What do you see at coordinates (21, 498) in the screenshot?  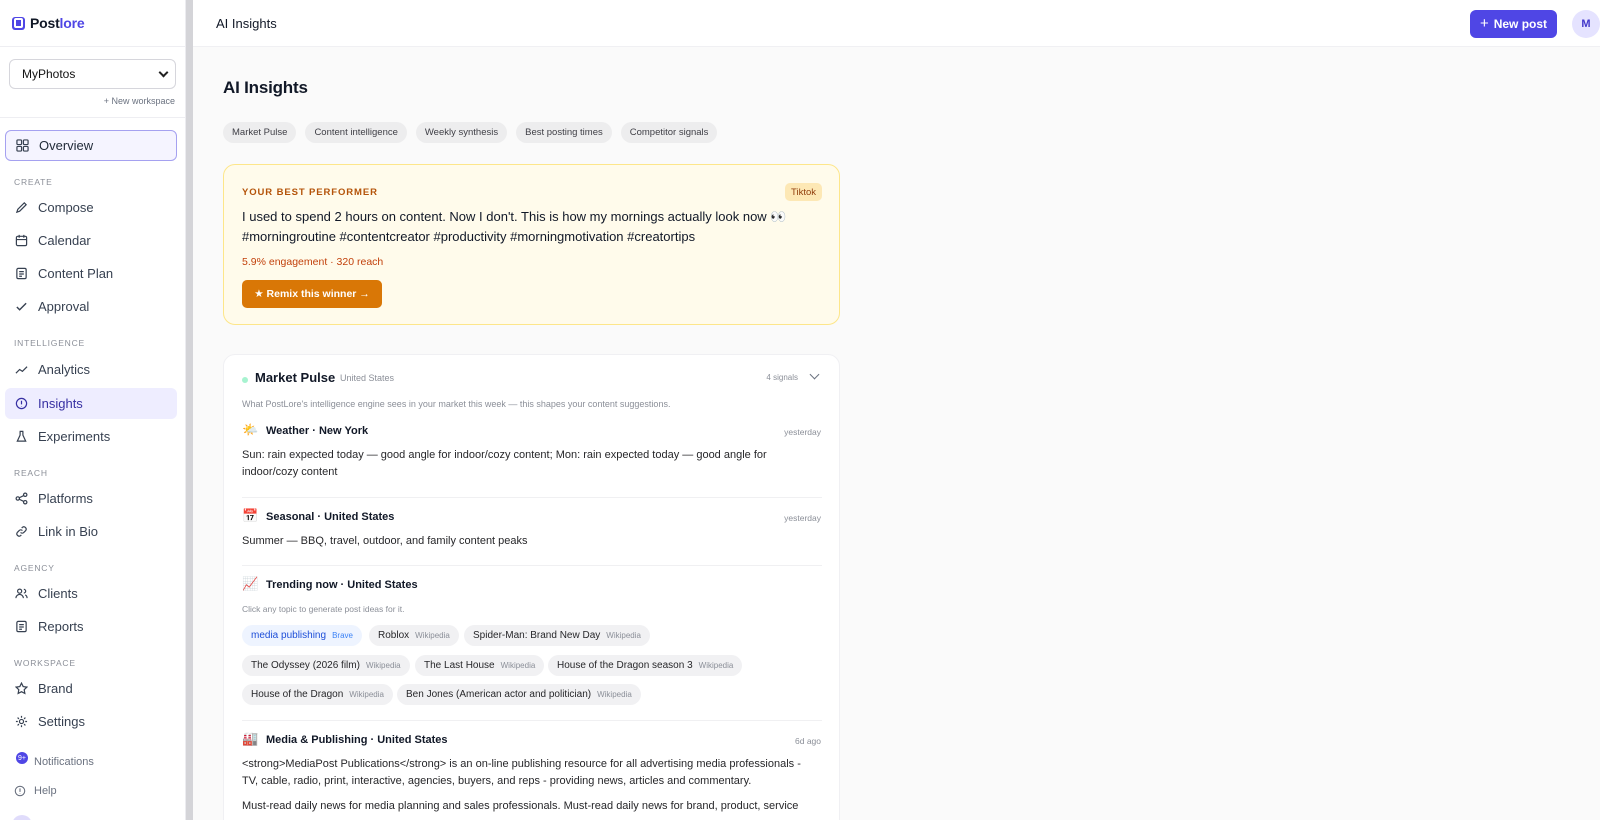 I see `share-icon` at bounding box center [21, 498].